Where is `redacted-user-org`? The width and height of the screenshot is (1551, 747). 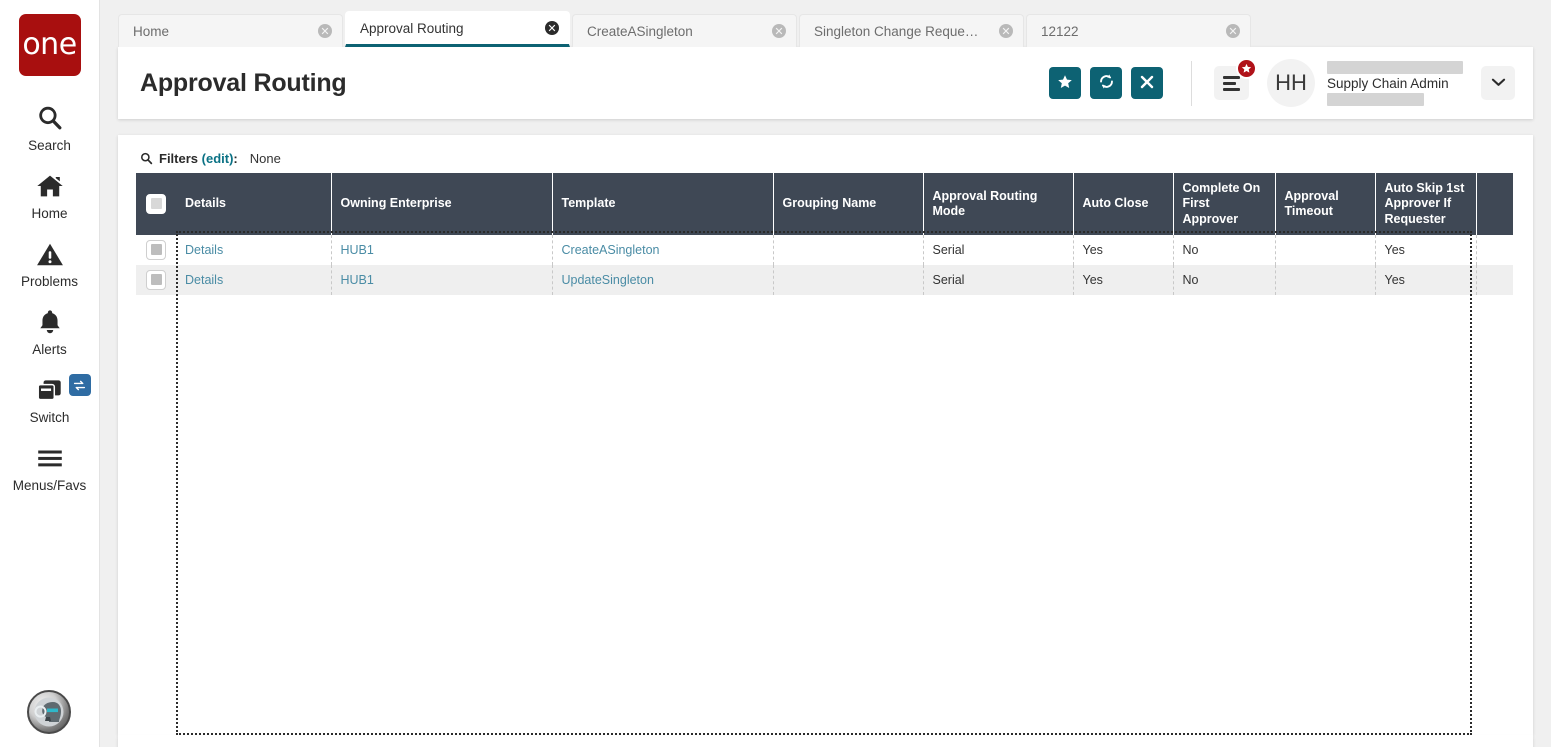 redacted-user-org is located at coordinates (1375, 99).